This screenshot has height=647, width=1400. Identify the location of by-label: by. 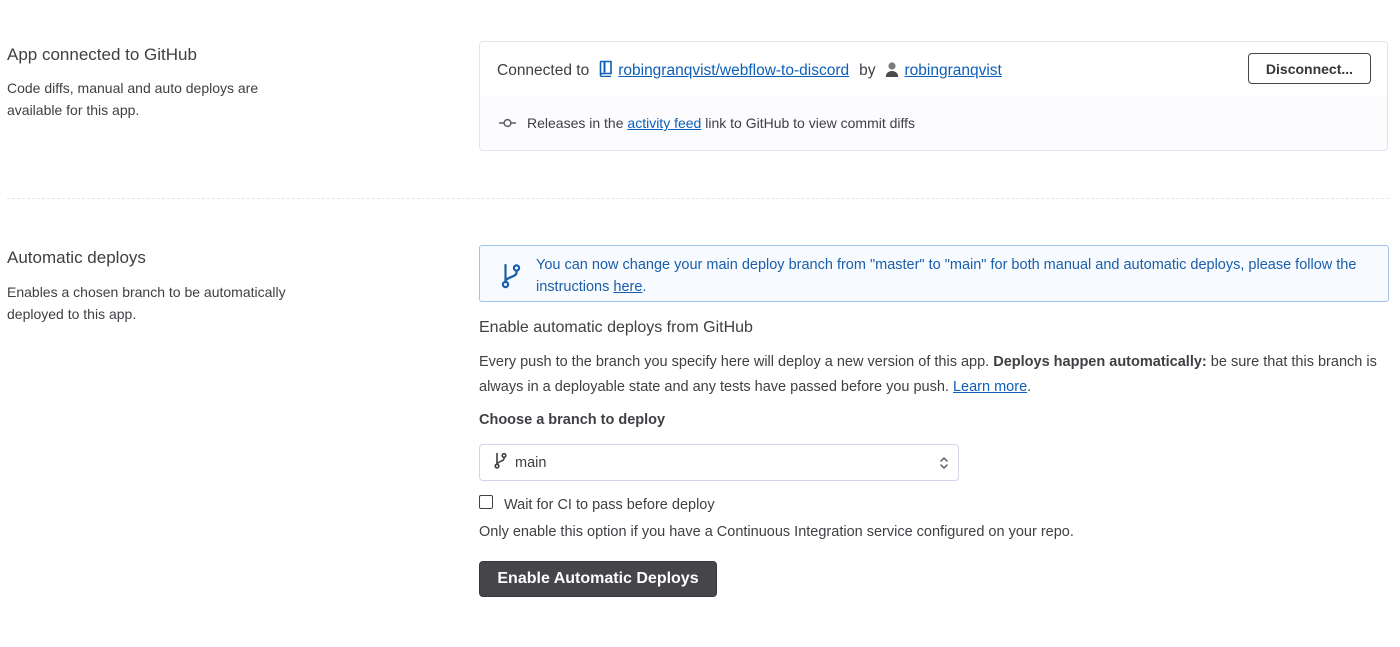
(867, 70).